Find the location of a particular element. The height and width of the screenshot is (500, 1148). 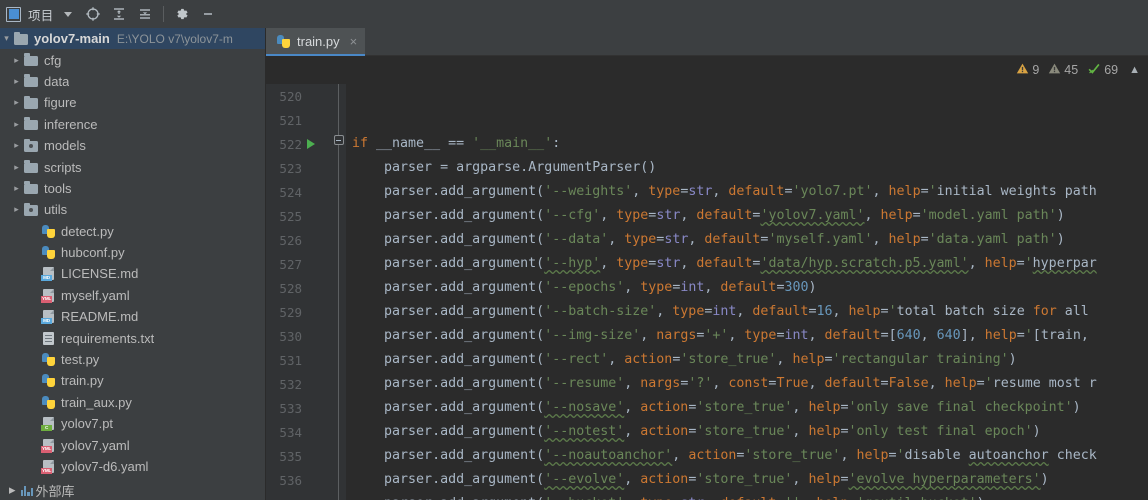

line-number-520: 520 is located at coordinates (299, 96).